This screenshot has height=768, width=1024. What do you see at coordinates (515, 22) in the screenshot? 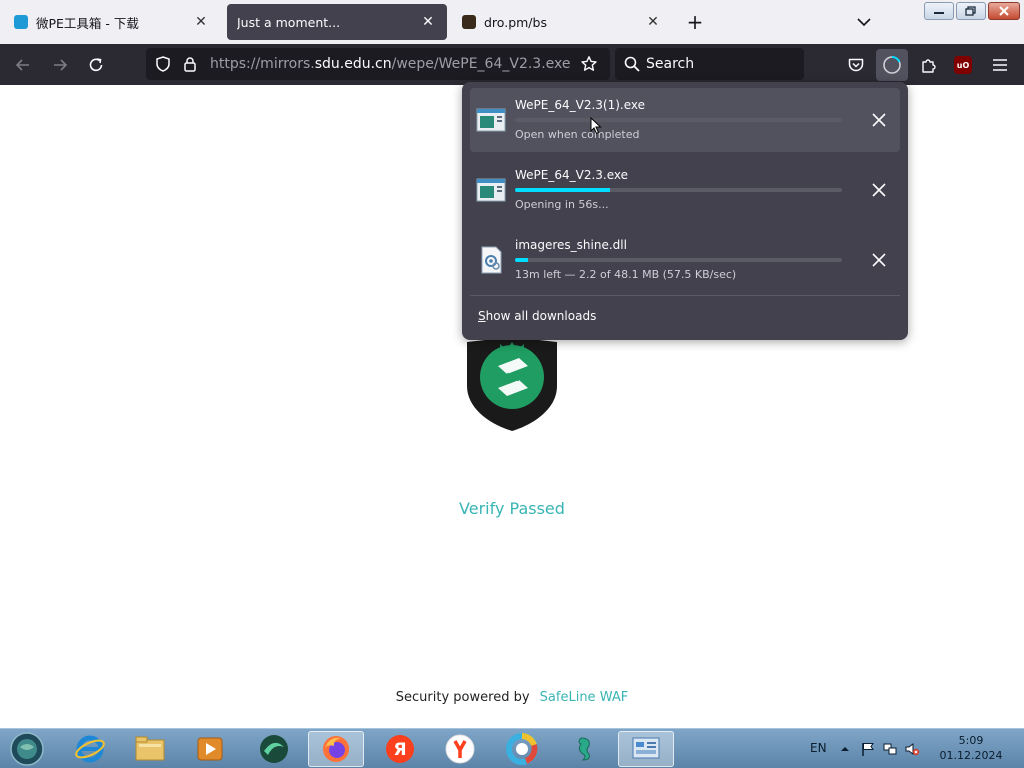
I see `tab-title: dro.pm/bs` at bounding box center [515, 22].